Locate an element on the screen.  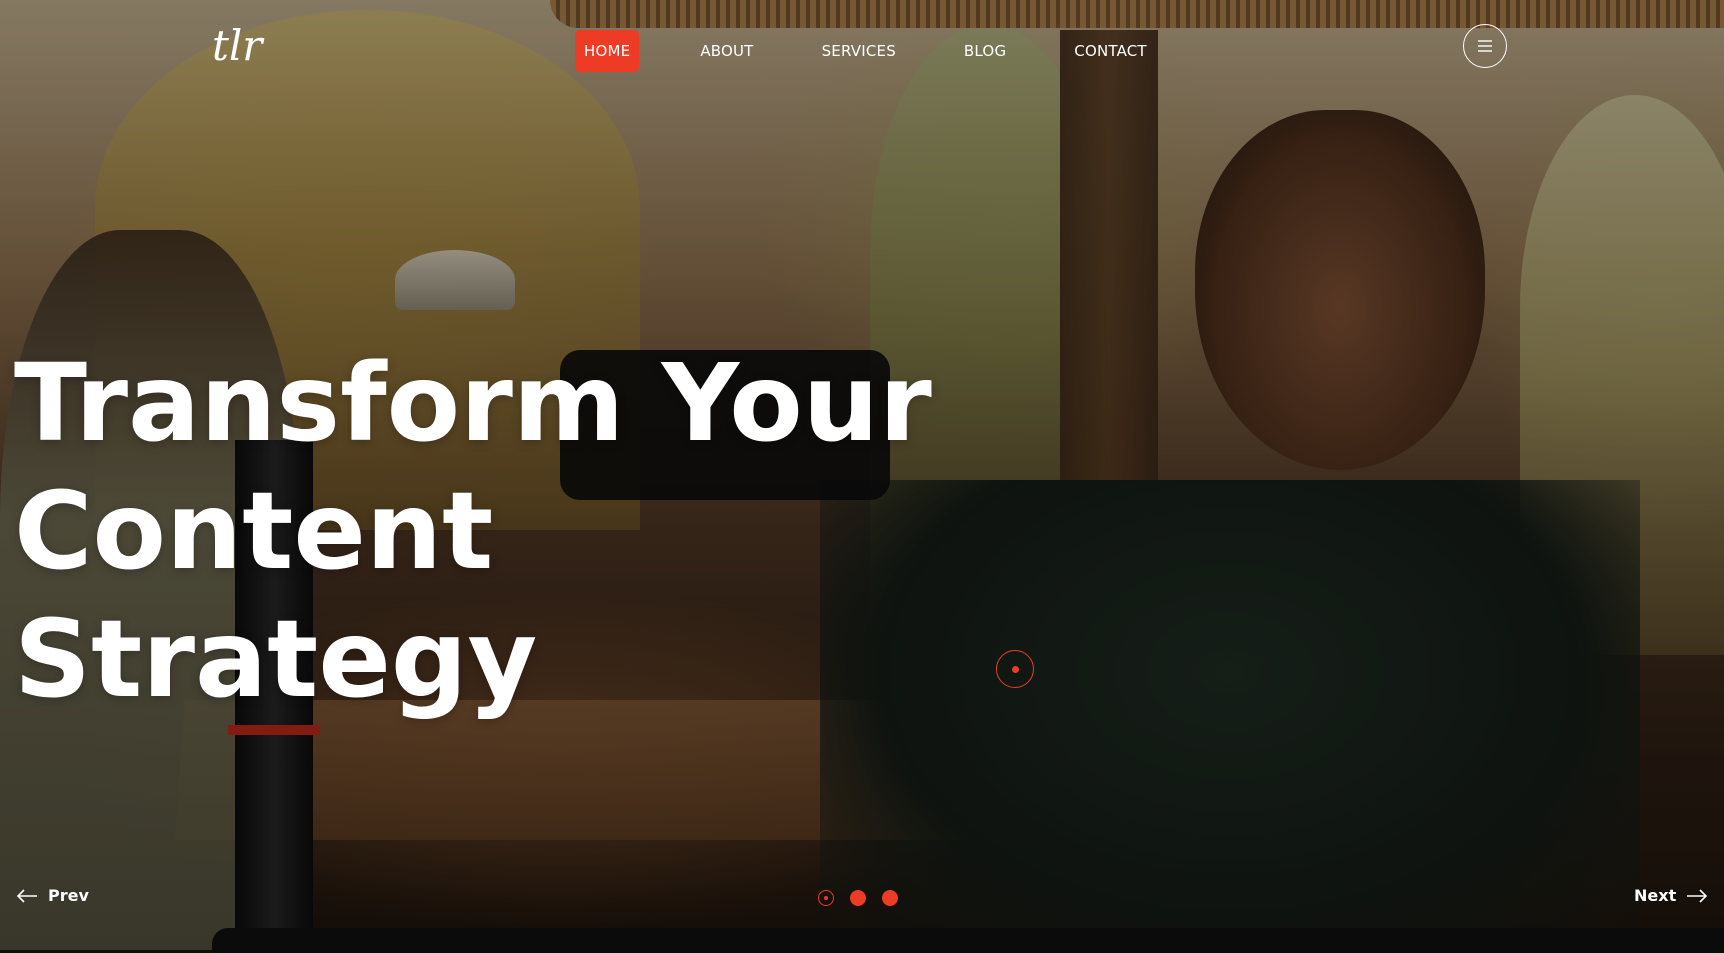
logo-mark: tlr is located at coordinates (238, 45).